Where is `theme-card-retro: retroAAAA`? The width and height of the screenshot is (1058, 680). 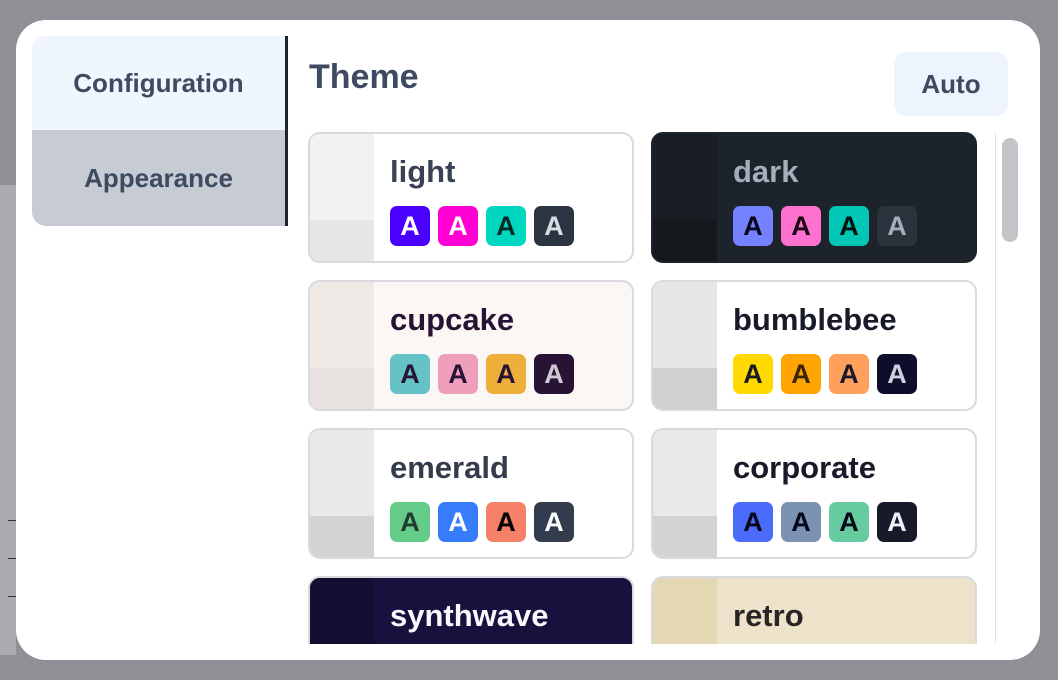 theme-card-retro: retroAAAA is located at coordinates (814, 610).